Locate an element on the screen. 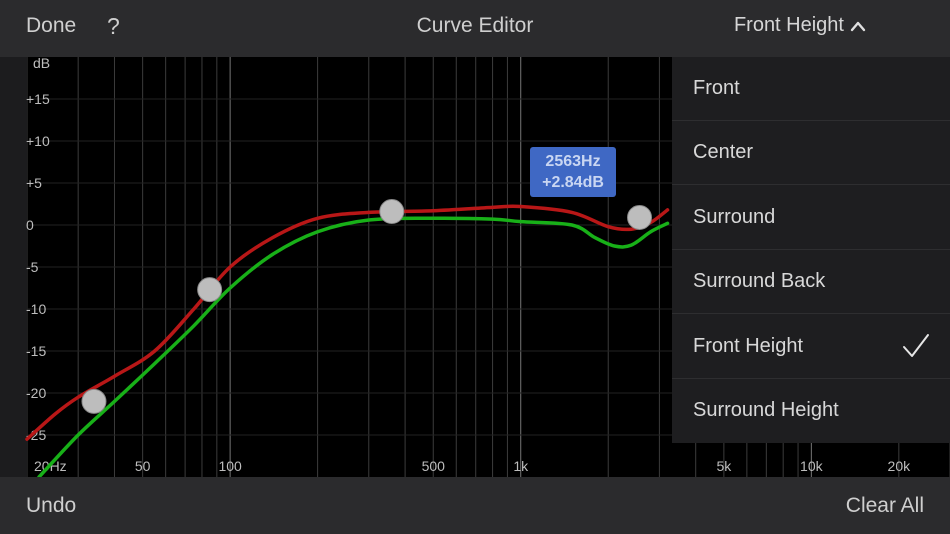  y-tick-label: -5 is located at coordinates (32, 267).